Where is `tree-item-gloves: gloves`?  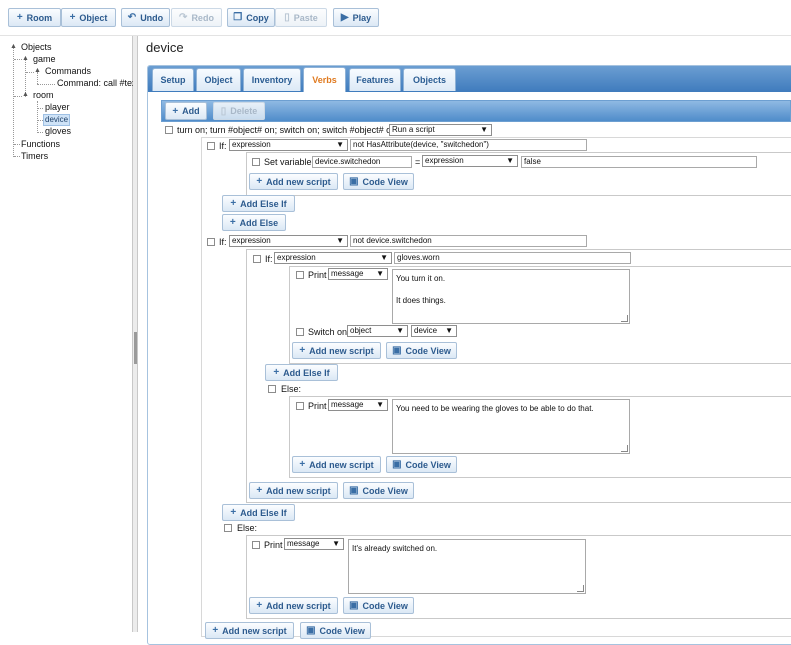 tree-item-gloves: gloves is located at coordinates (58, 131).